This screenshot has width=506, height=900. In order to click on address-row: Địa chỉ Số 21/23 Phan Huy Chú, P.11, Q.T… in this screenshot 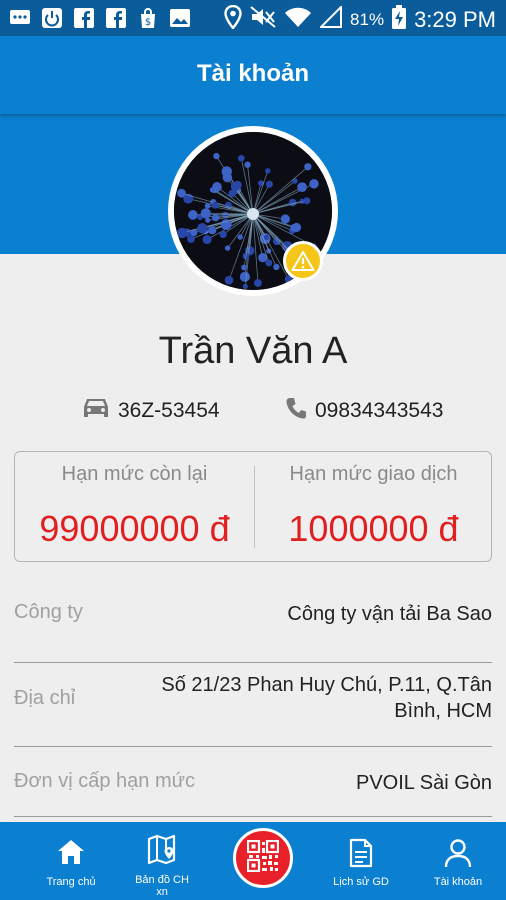, I will do `click(253, 705)`.